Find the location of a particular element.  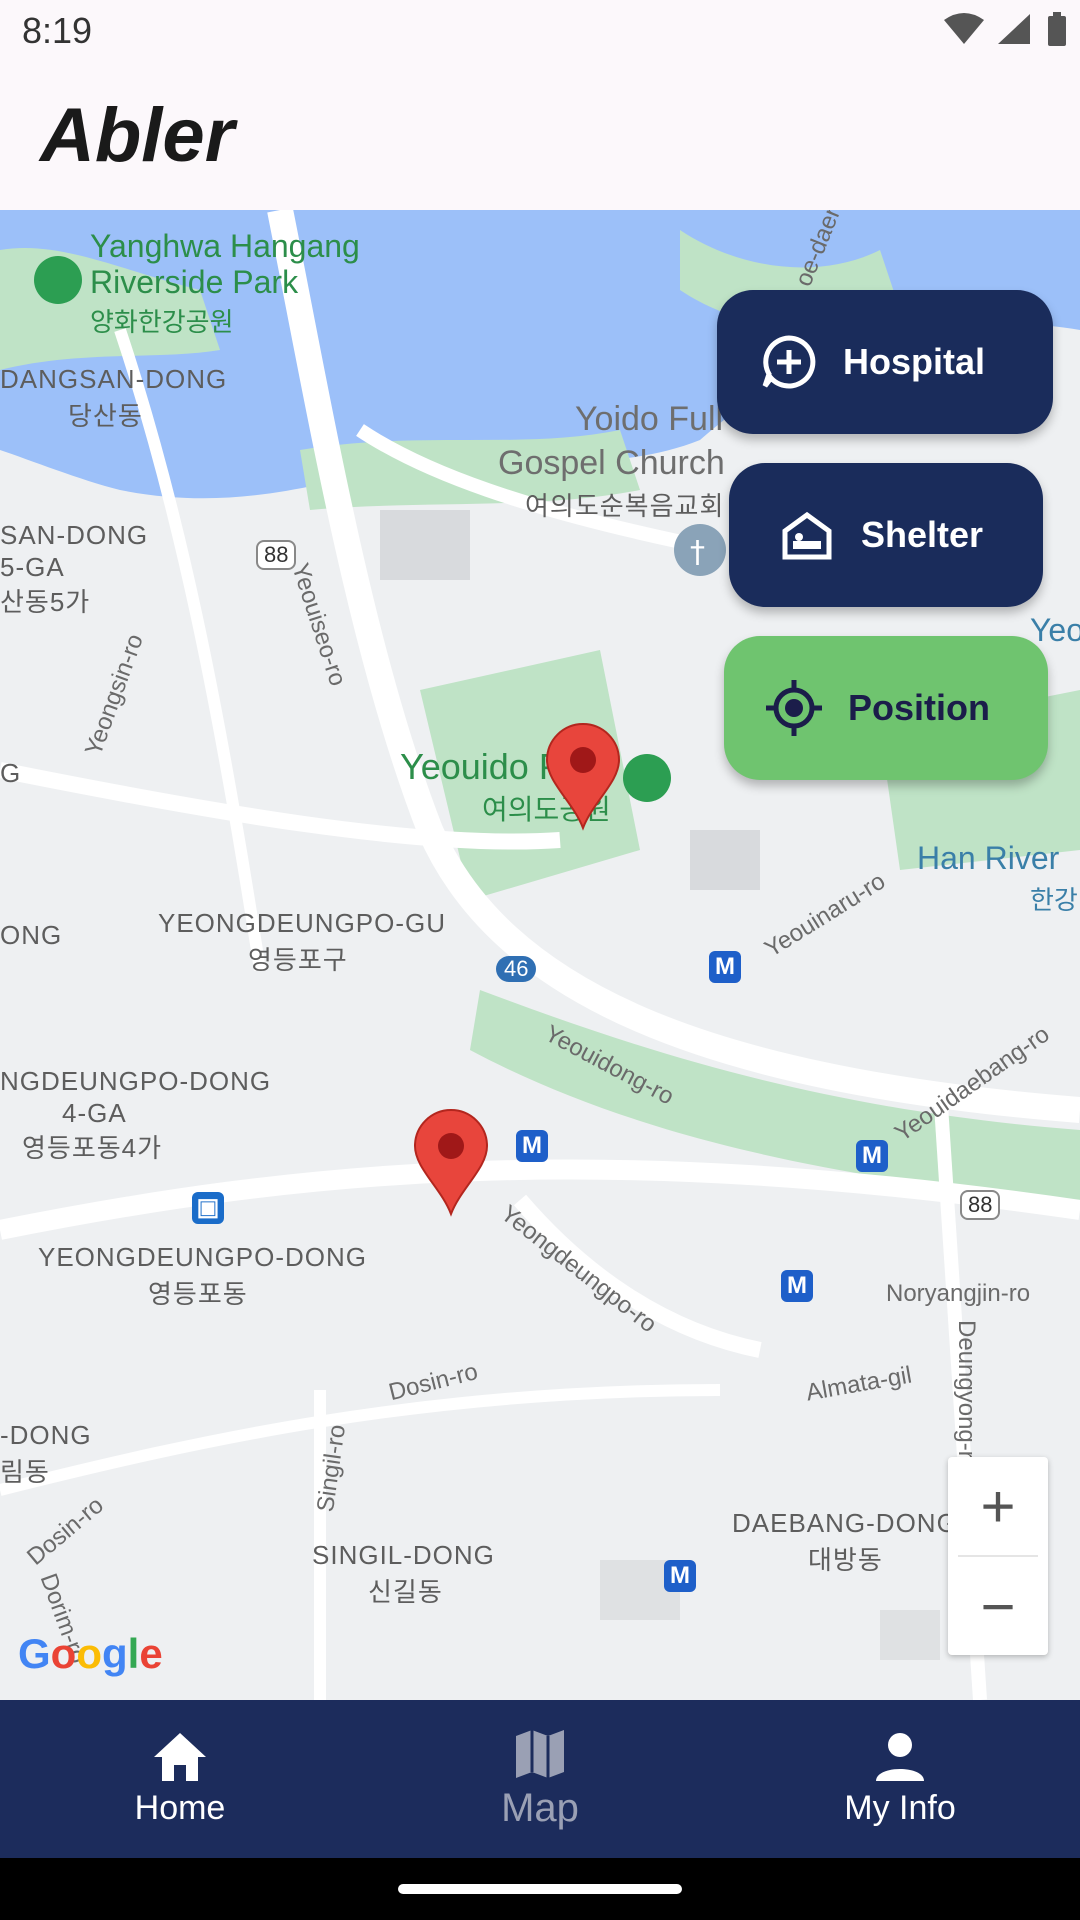

home-gesture-handle is located at coordinates (540, 1889).